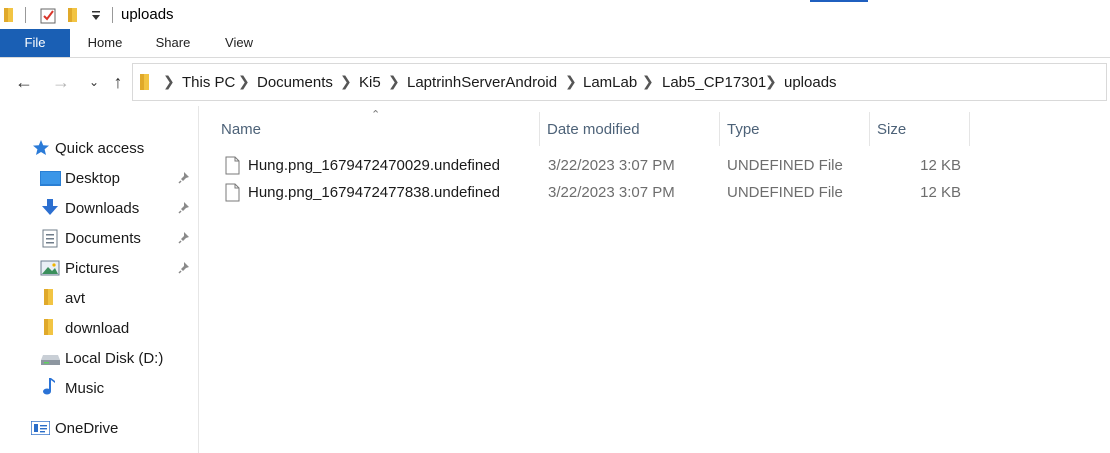 This screenshot has height=453, width=1110. What do you see at coordinates (482, 82) in the screenshot?
I see `breadcrumb-laptrinhserverandroid: LaptrinhServerAndroid` at bounding box center [482, 82].